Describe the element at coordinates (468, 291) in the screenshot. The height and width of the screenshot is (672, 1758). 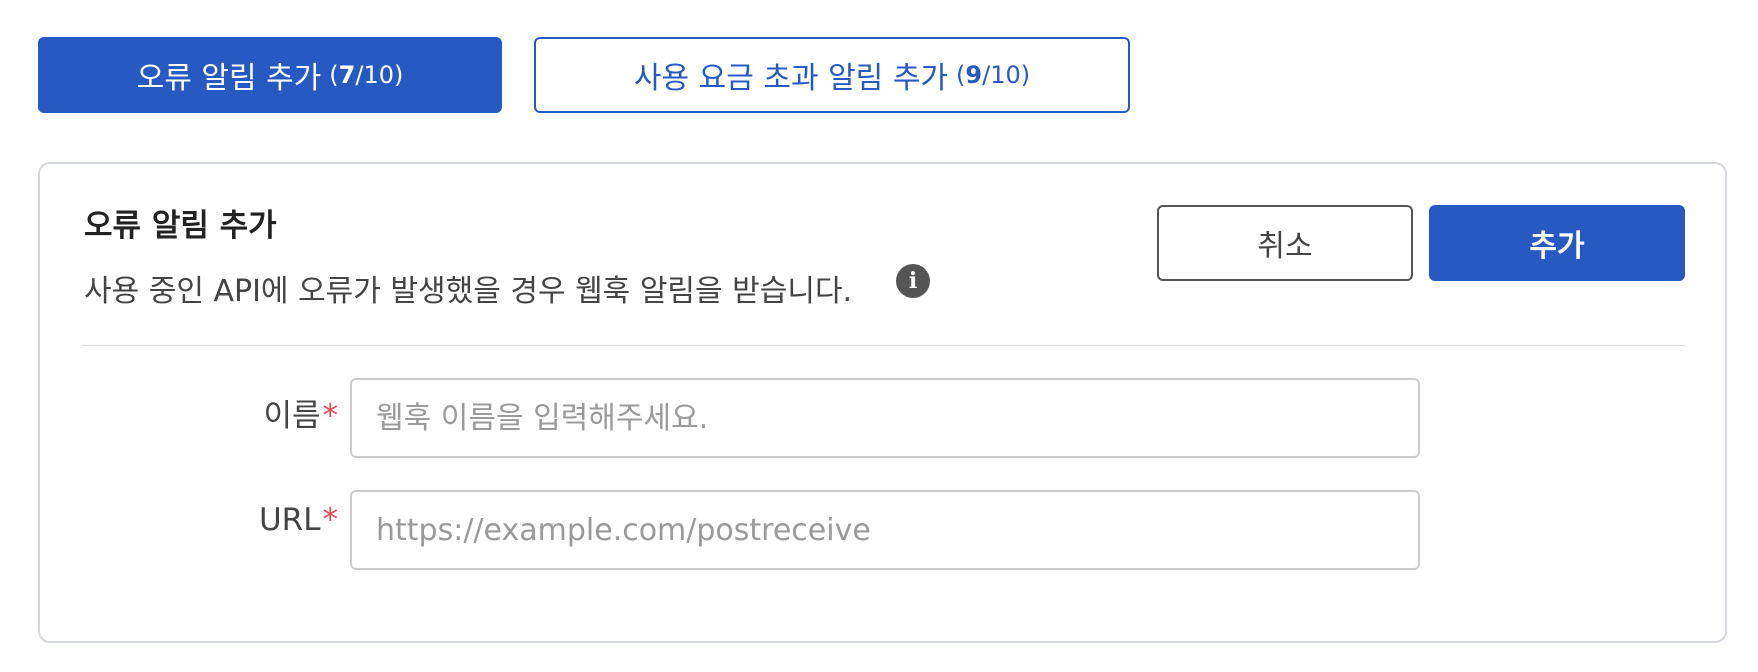
I see `panel-description: 사용 중인 API에 오류가 발생했을 경우 웹훅 알림을 받습니다.` at that location.